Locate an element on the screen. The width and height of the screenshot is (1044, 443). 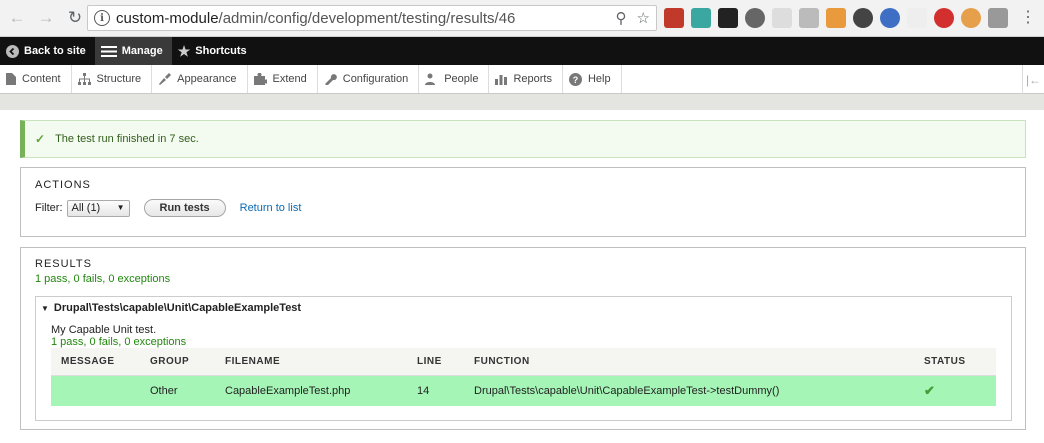
browser-menu-icon: ⋮ is located at coordinates (1028, 18).